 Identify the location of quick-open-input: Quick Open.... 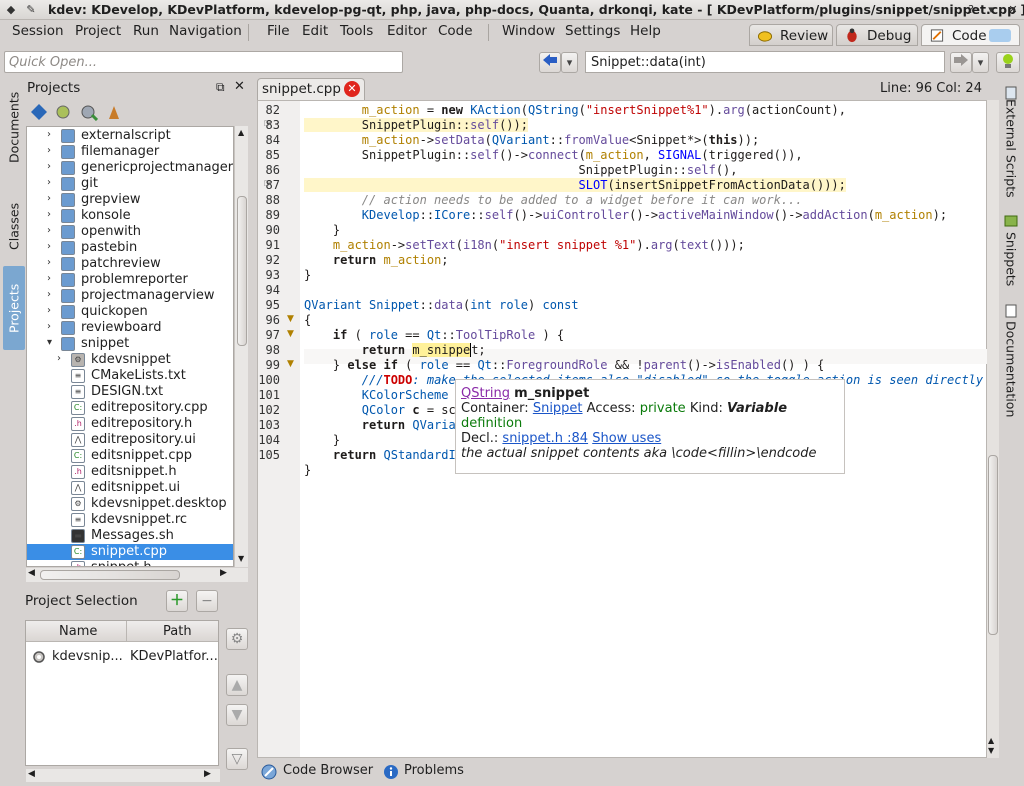
(203, 62).